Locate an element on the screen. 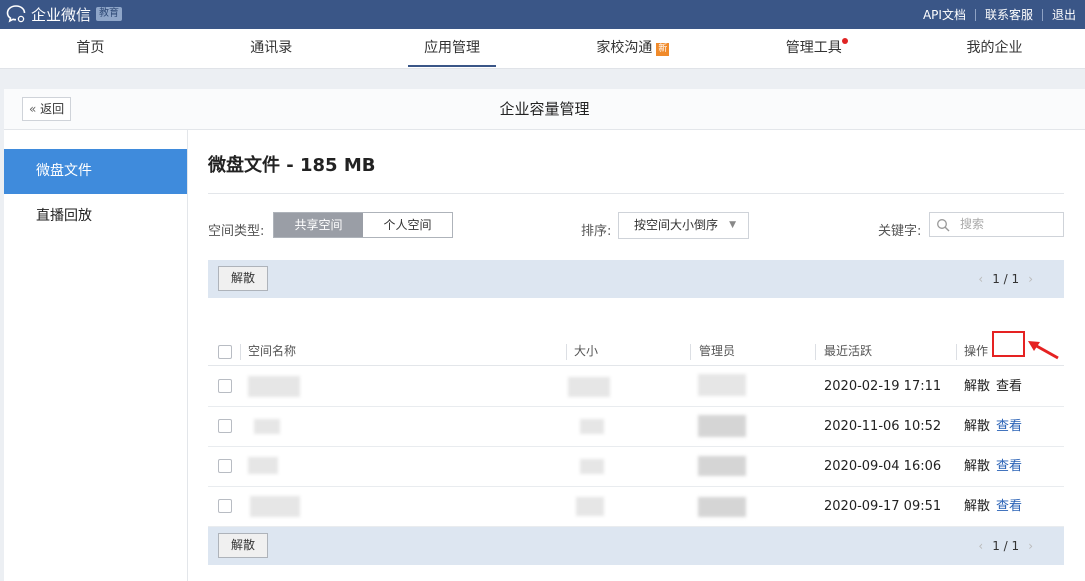  content-title: 微盘文件 - 185 MB is located at coordinates (292, 165).